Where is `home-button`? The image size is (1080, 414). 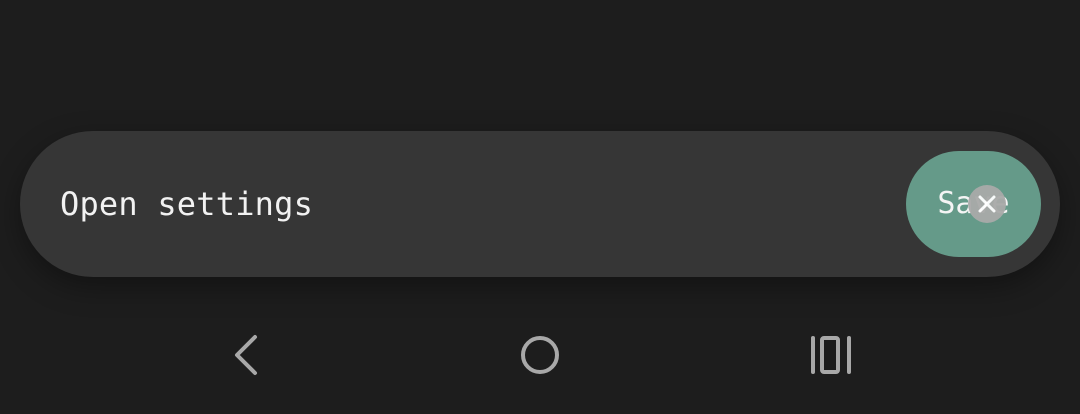 home-button is located at coordinates (540, 355).